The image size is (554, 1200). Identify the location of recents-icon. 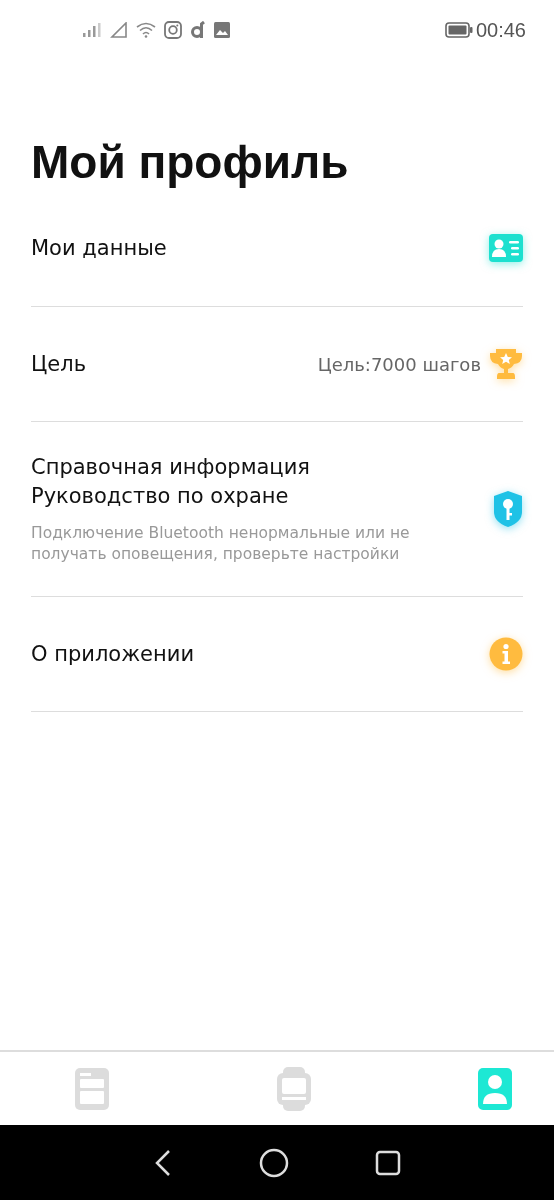
(388, 1162).